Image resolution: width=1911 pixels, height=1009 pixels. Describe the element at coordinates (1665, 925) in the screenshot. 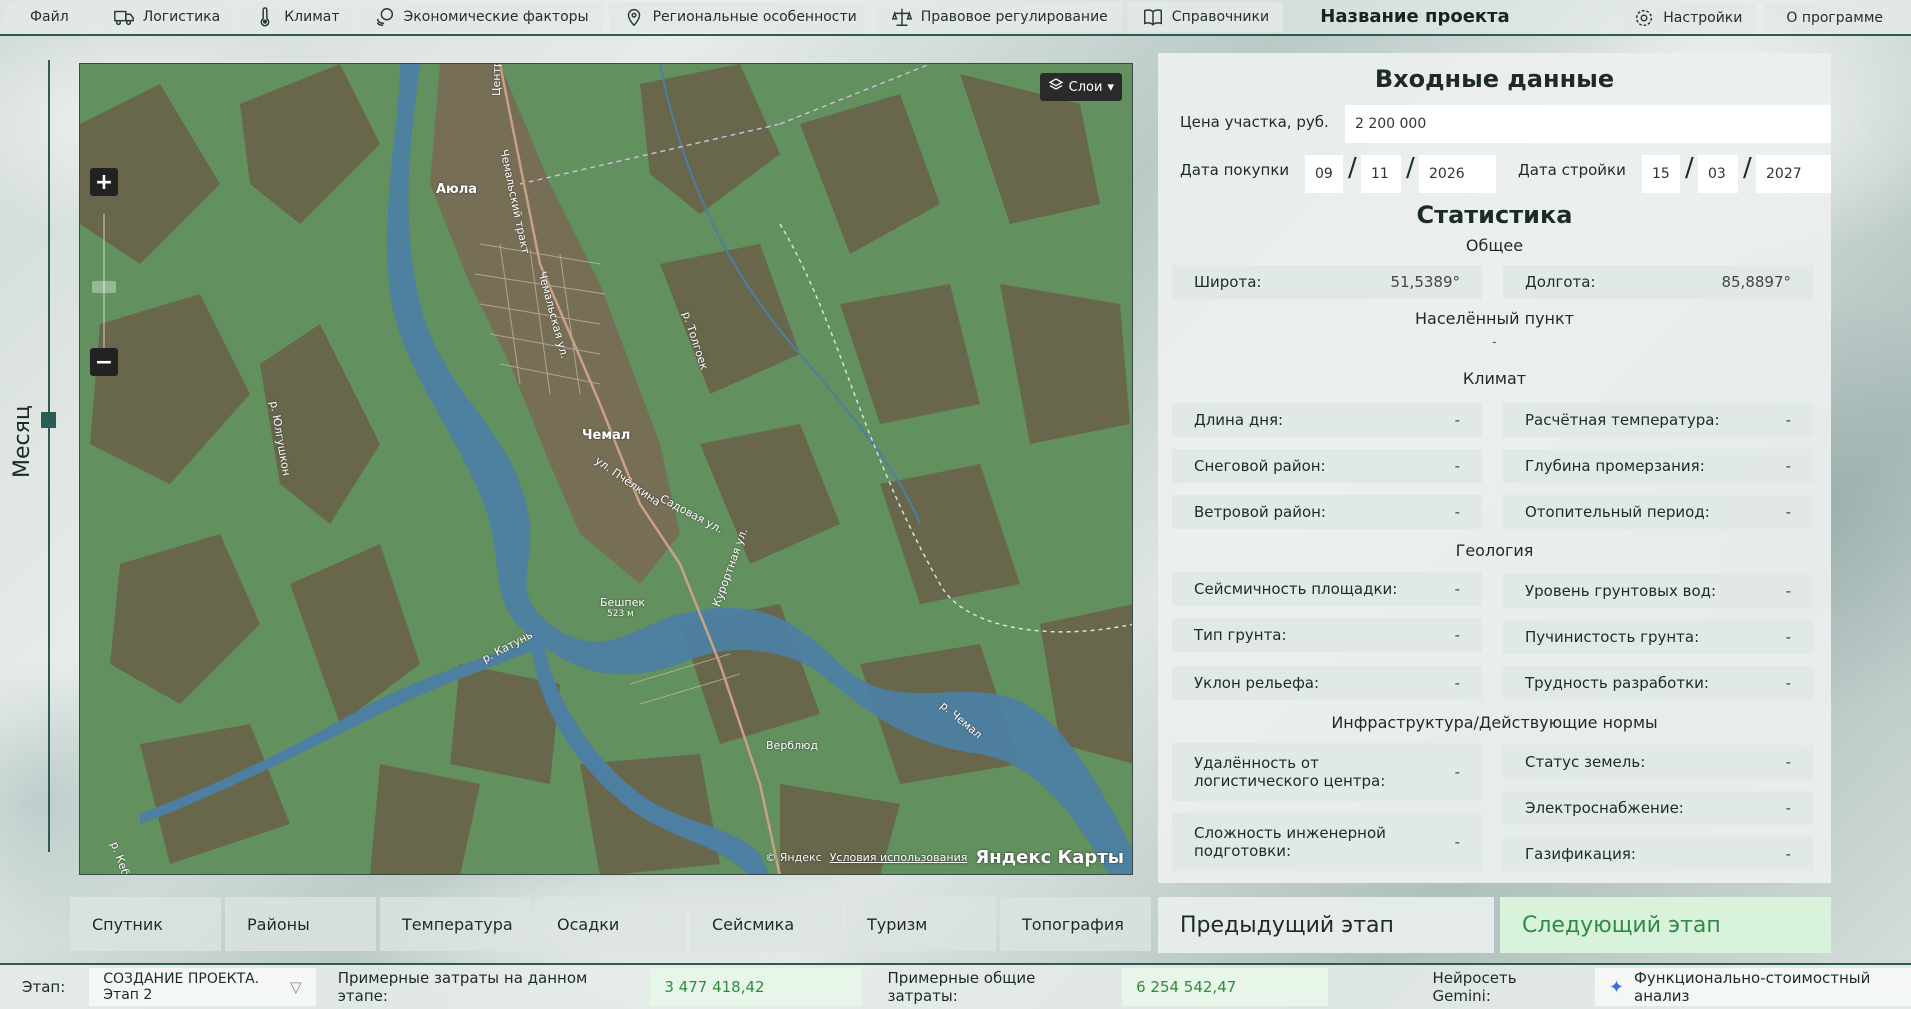

I see `next-stage-button: Следующий этап` at that location.